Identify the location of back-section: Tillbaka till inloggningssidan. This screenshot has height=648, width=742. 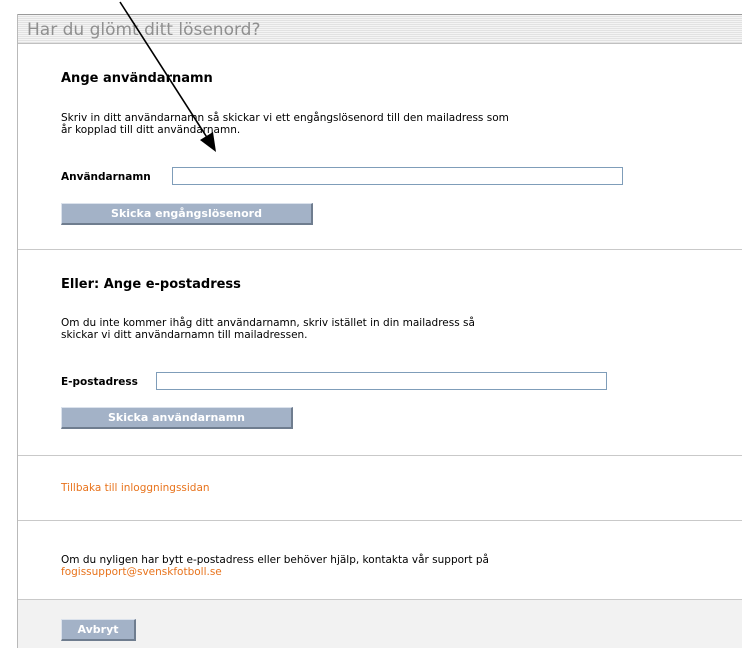
(380, 488).